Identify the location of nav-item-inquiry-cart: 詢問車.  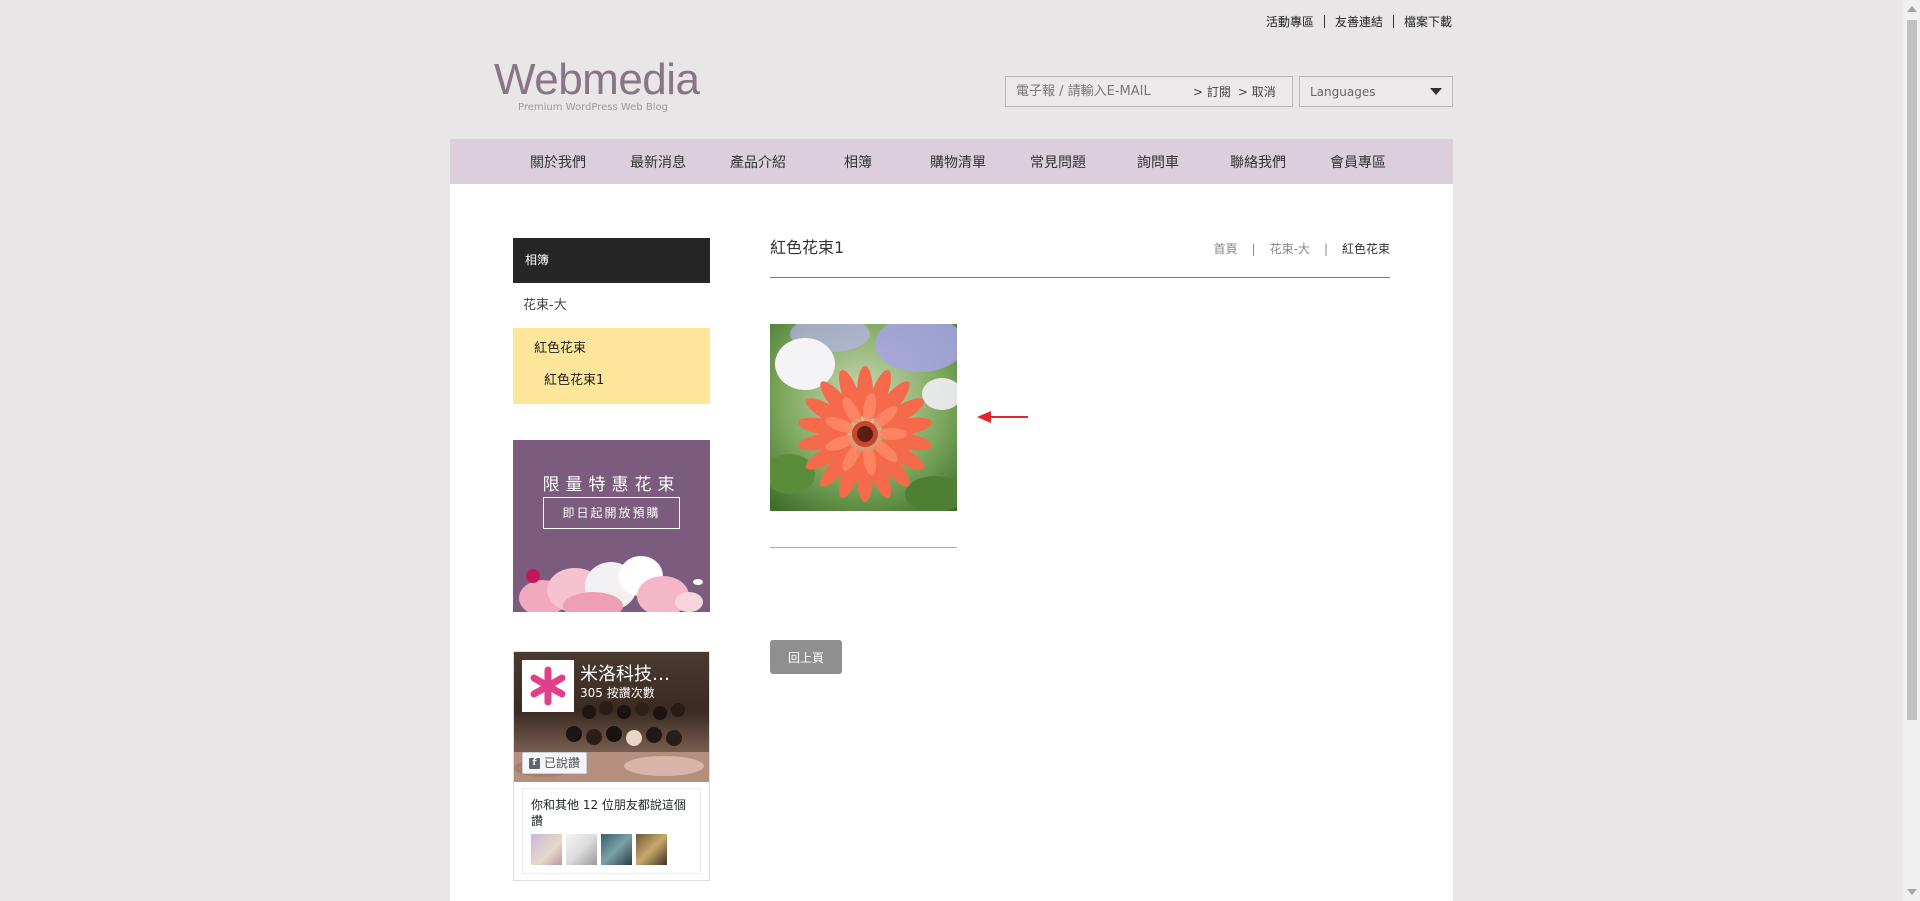
(1158, 162).